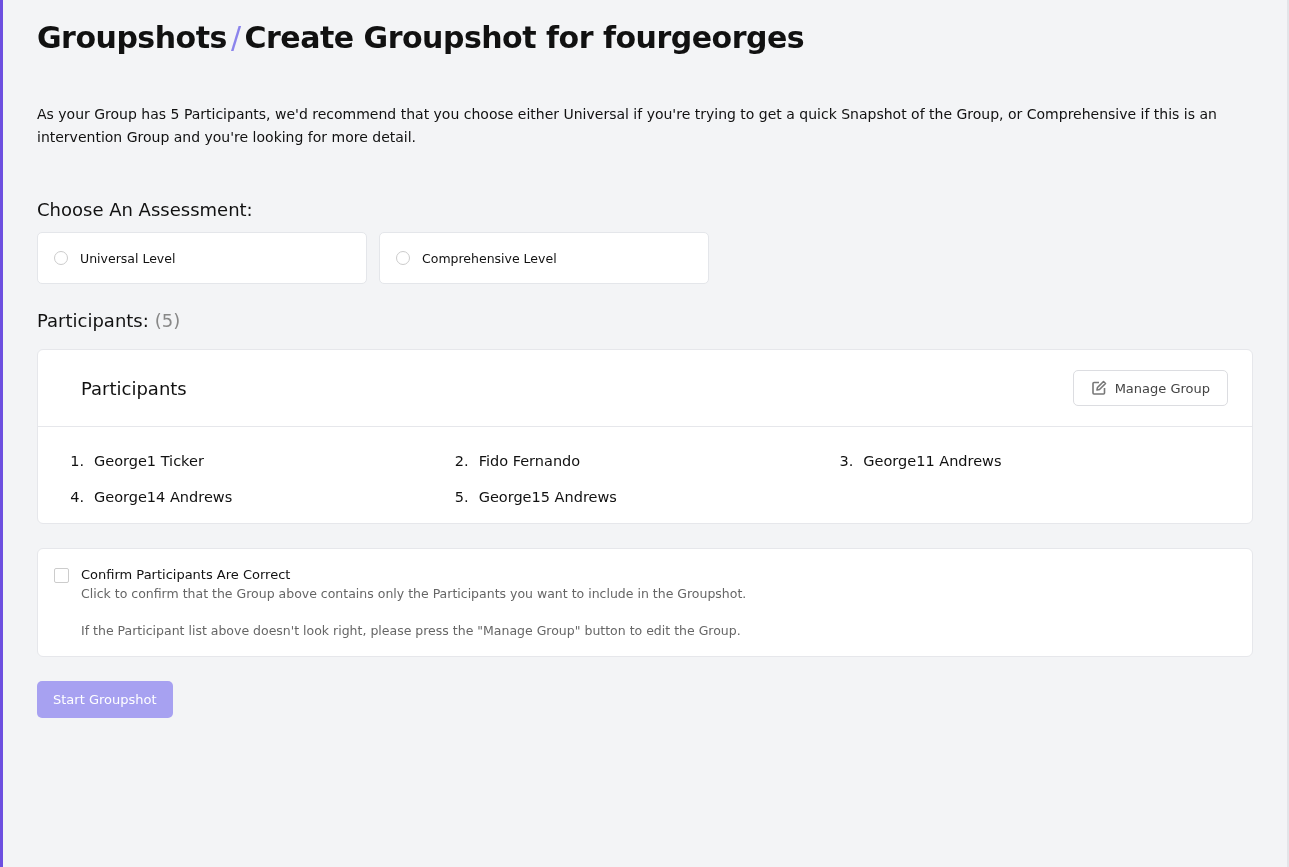 This screenshot has width=1289, height=867. I want to click on participant-name: Fido Fernando, so click(529, 461).